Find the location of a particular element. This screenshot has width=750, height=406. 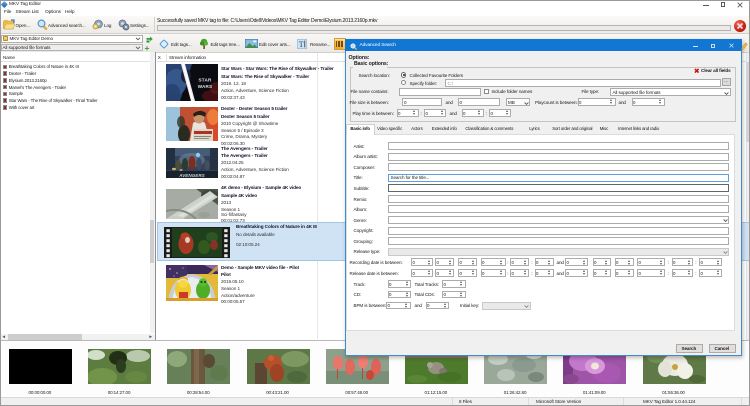

svg-text: T is located at coordinates (301, 43).